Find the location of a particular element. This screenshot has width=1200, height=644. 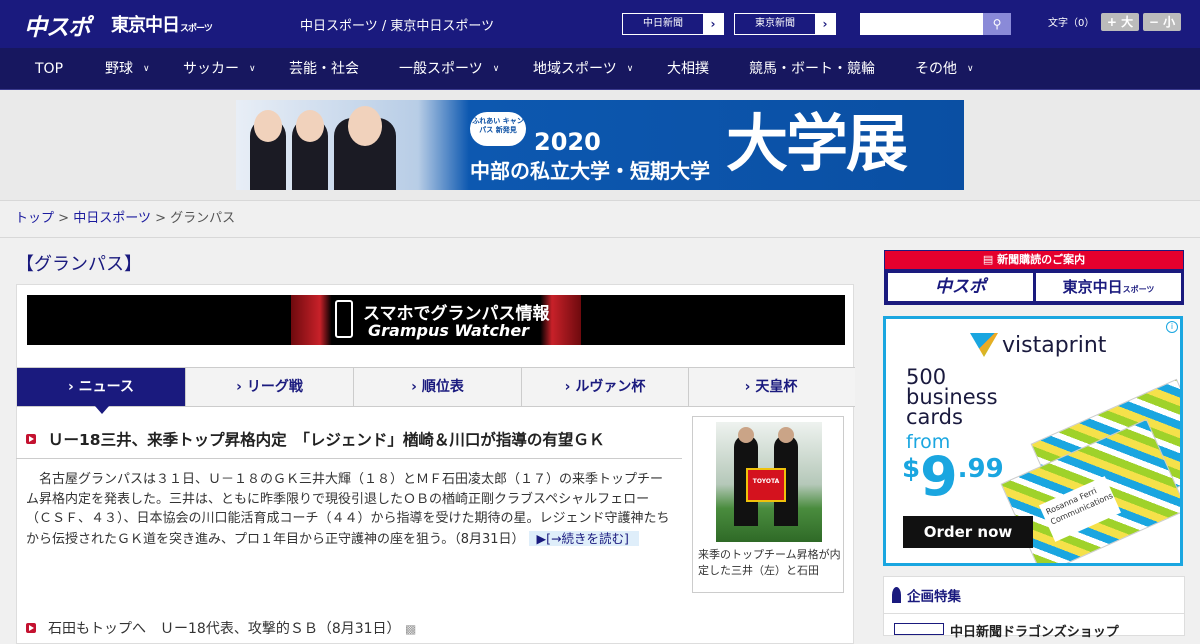

nav-label: その他 is located at coordinates (936, 69).